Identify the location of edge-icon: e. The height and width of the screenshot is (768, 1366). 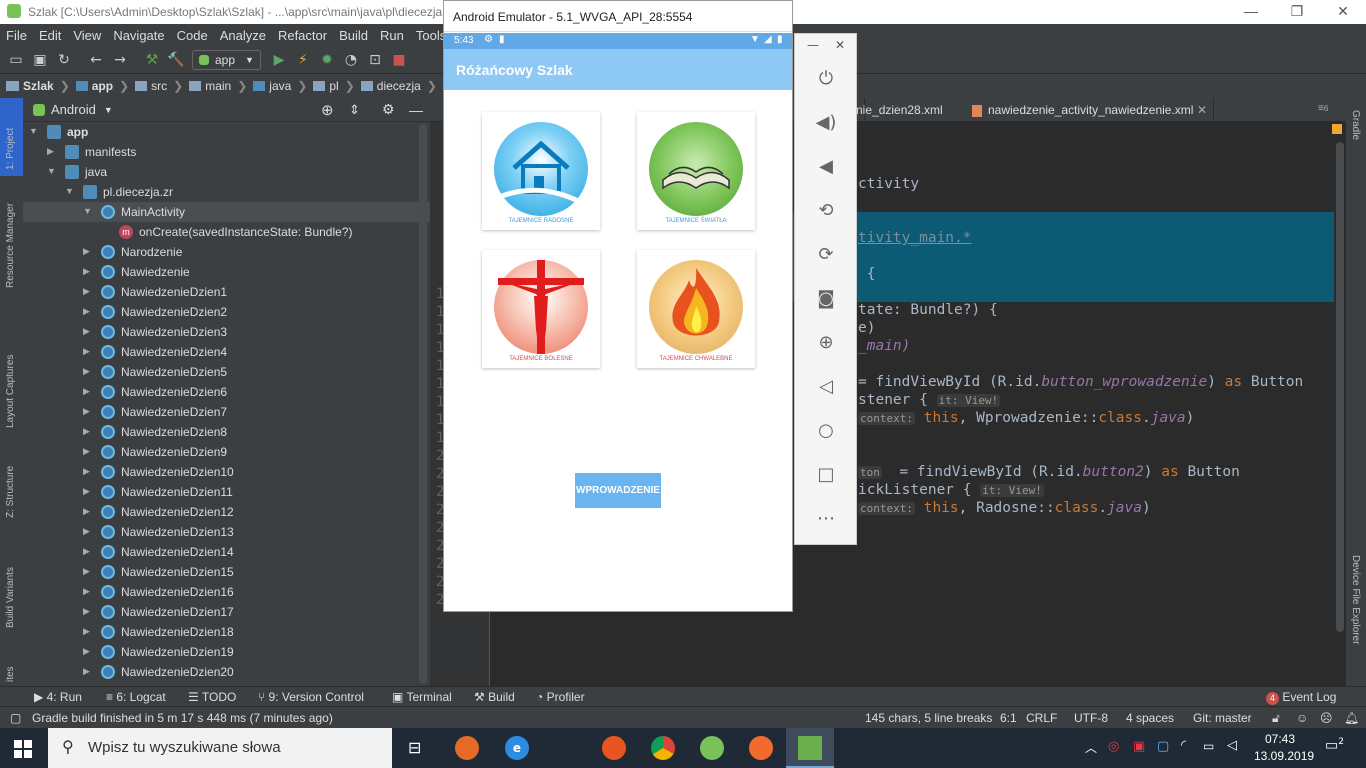
(517, 748).